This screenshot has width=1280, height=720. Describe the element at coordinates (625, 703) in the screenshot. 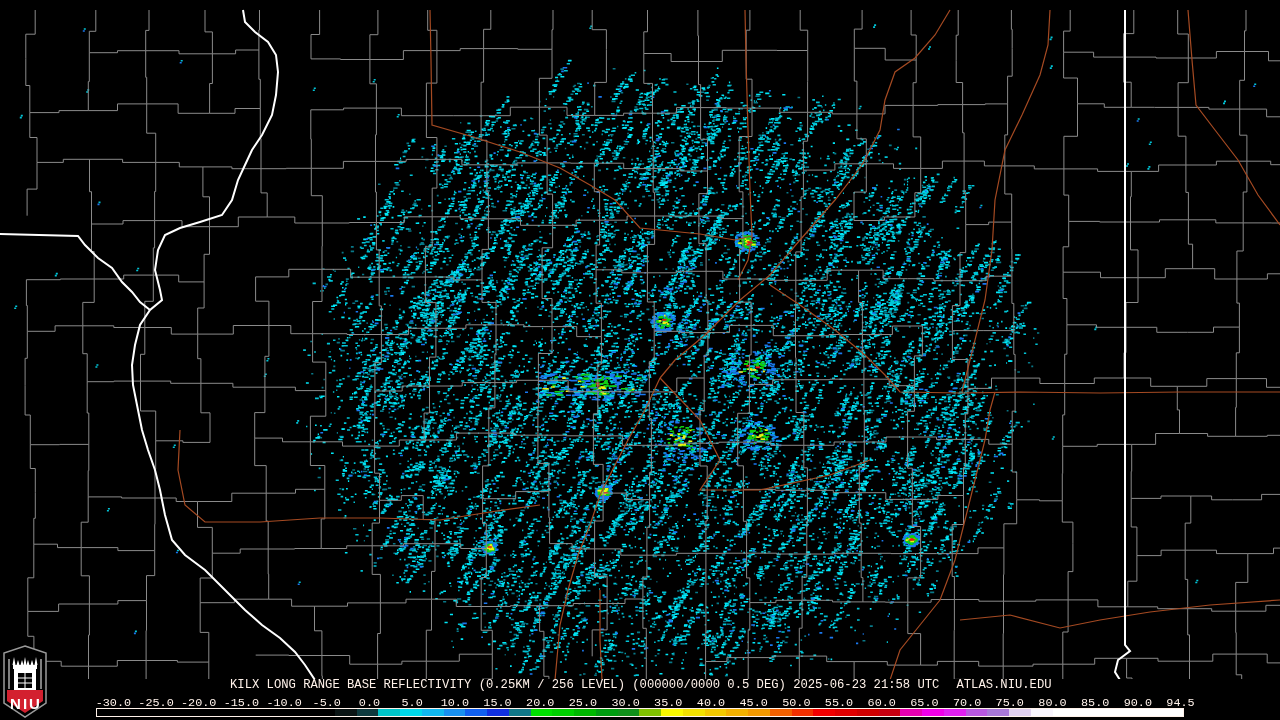

I see `tick-label: 30.0` at that location.